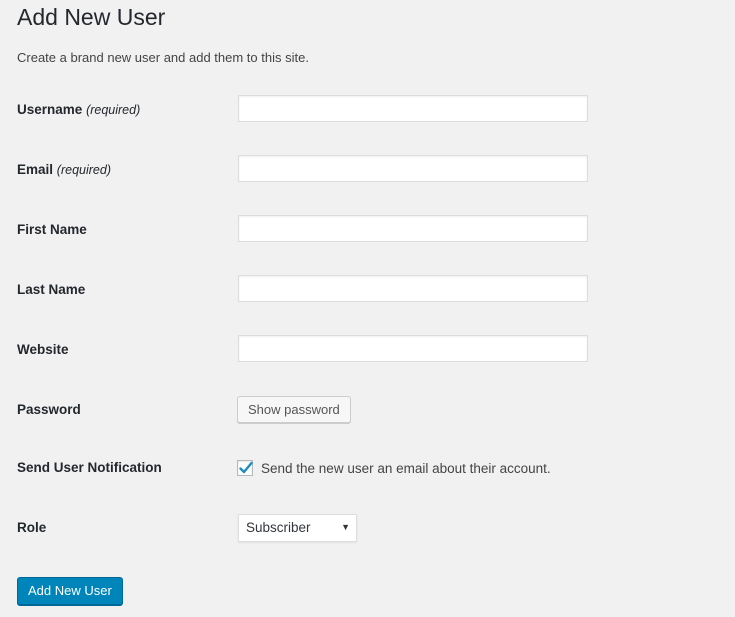 This screenshot has width=735, height=617. What do you see at coordinates (32, 527) in the screenshot?
I see `role-label: Role` at bounding box center [32, 527].